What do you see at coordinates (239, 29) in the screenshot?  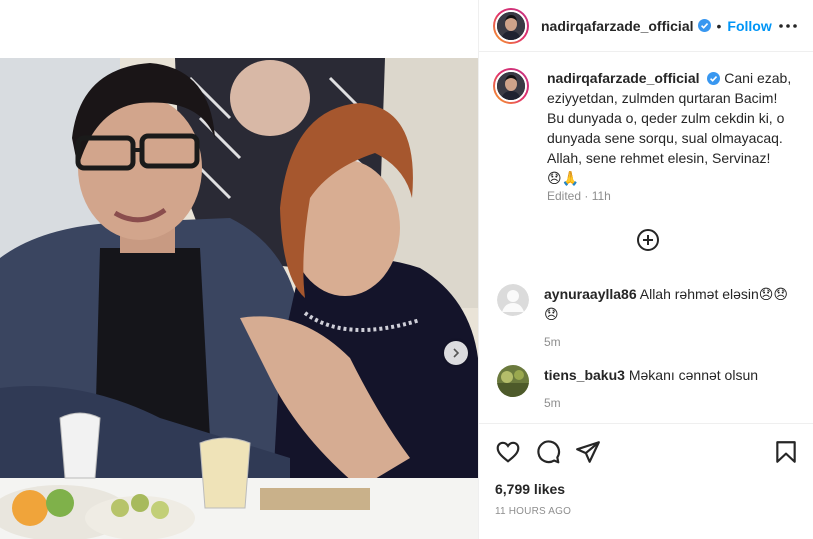 I see `media-top-blank` at bounding box center [239, 29].